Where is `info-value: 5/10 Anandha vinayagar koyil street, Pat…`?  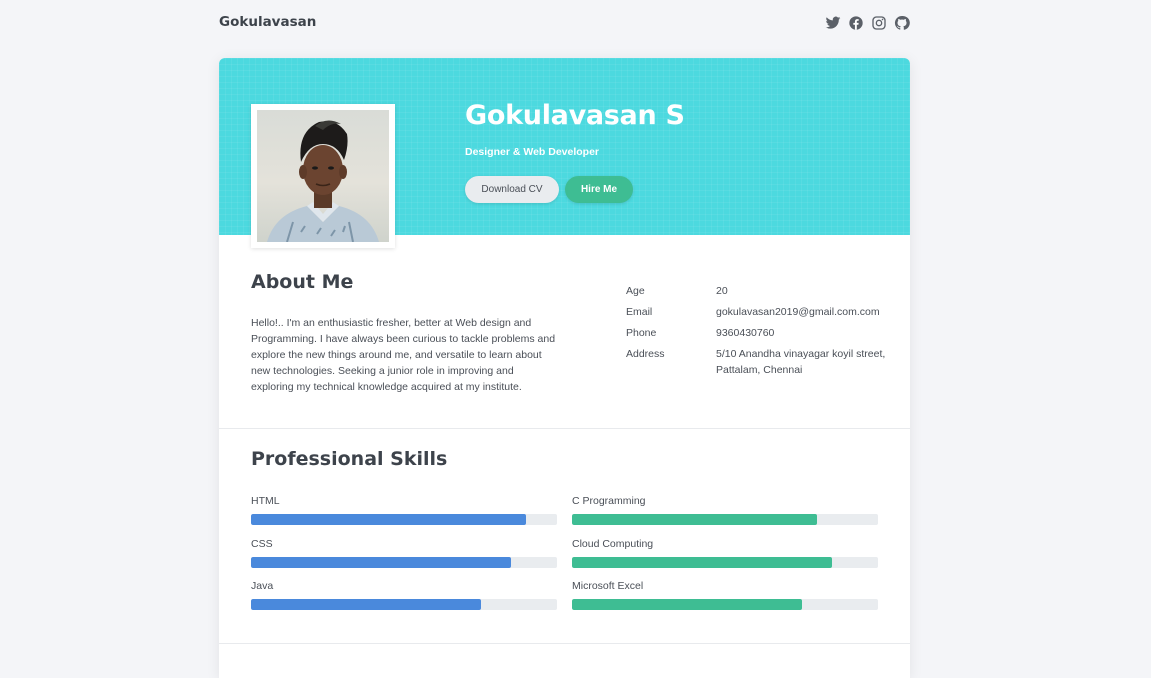
info-value: 5/10 Anandha vinayagar koyil street, Pat… is located at coordinates (801, 362).